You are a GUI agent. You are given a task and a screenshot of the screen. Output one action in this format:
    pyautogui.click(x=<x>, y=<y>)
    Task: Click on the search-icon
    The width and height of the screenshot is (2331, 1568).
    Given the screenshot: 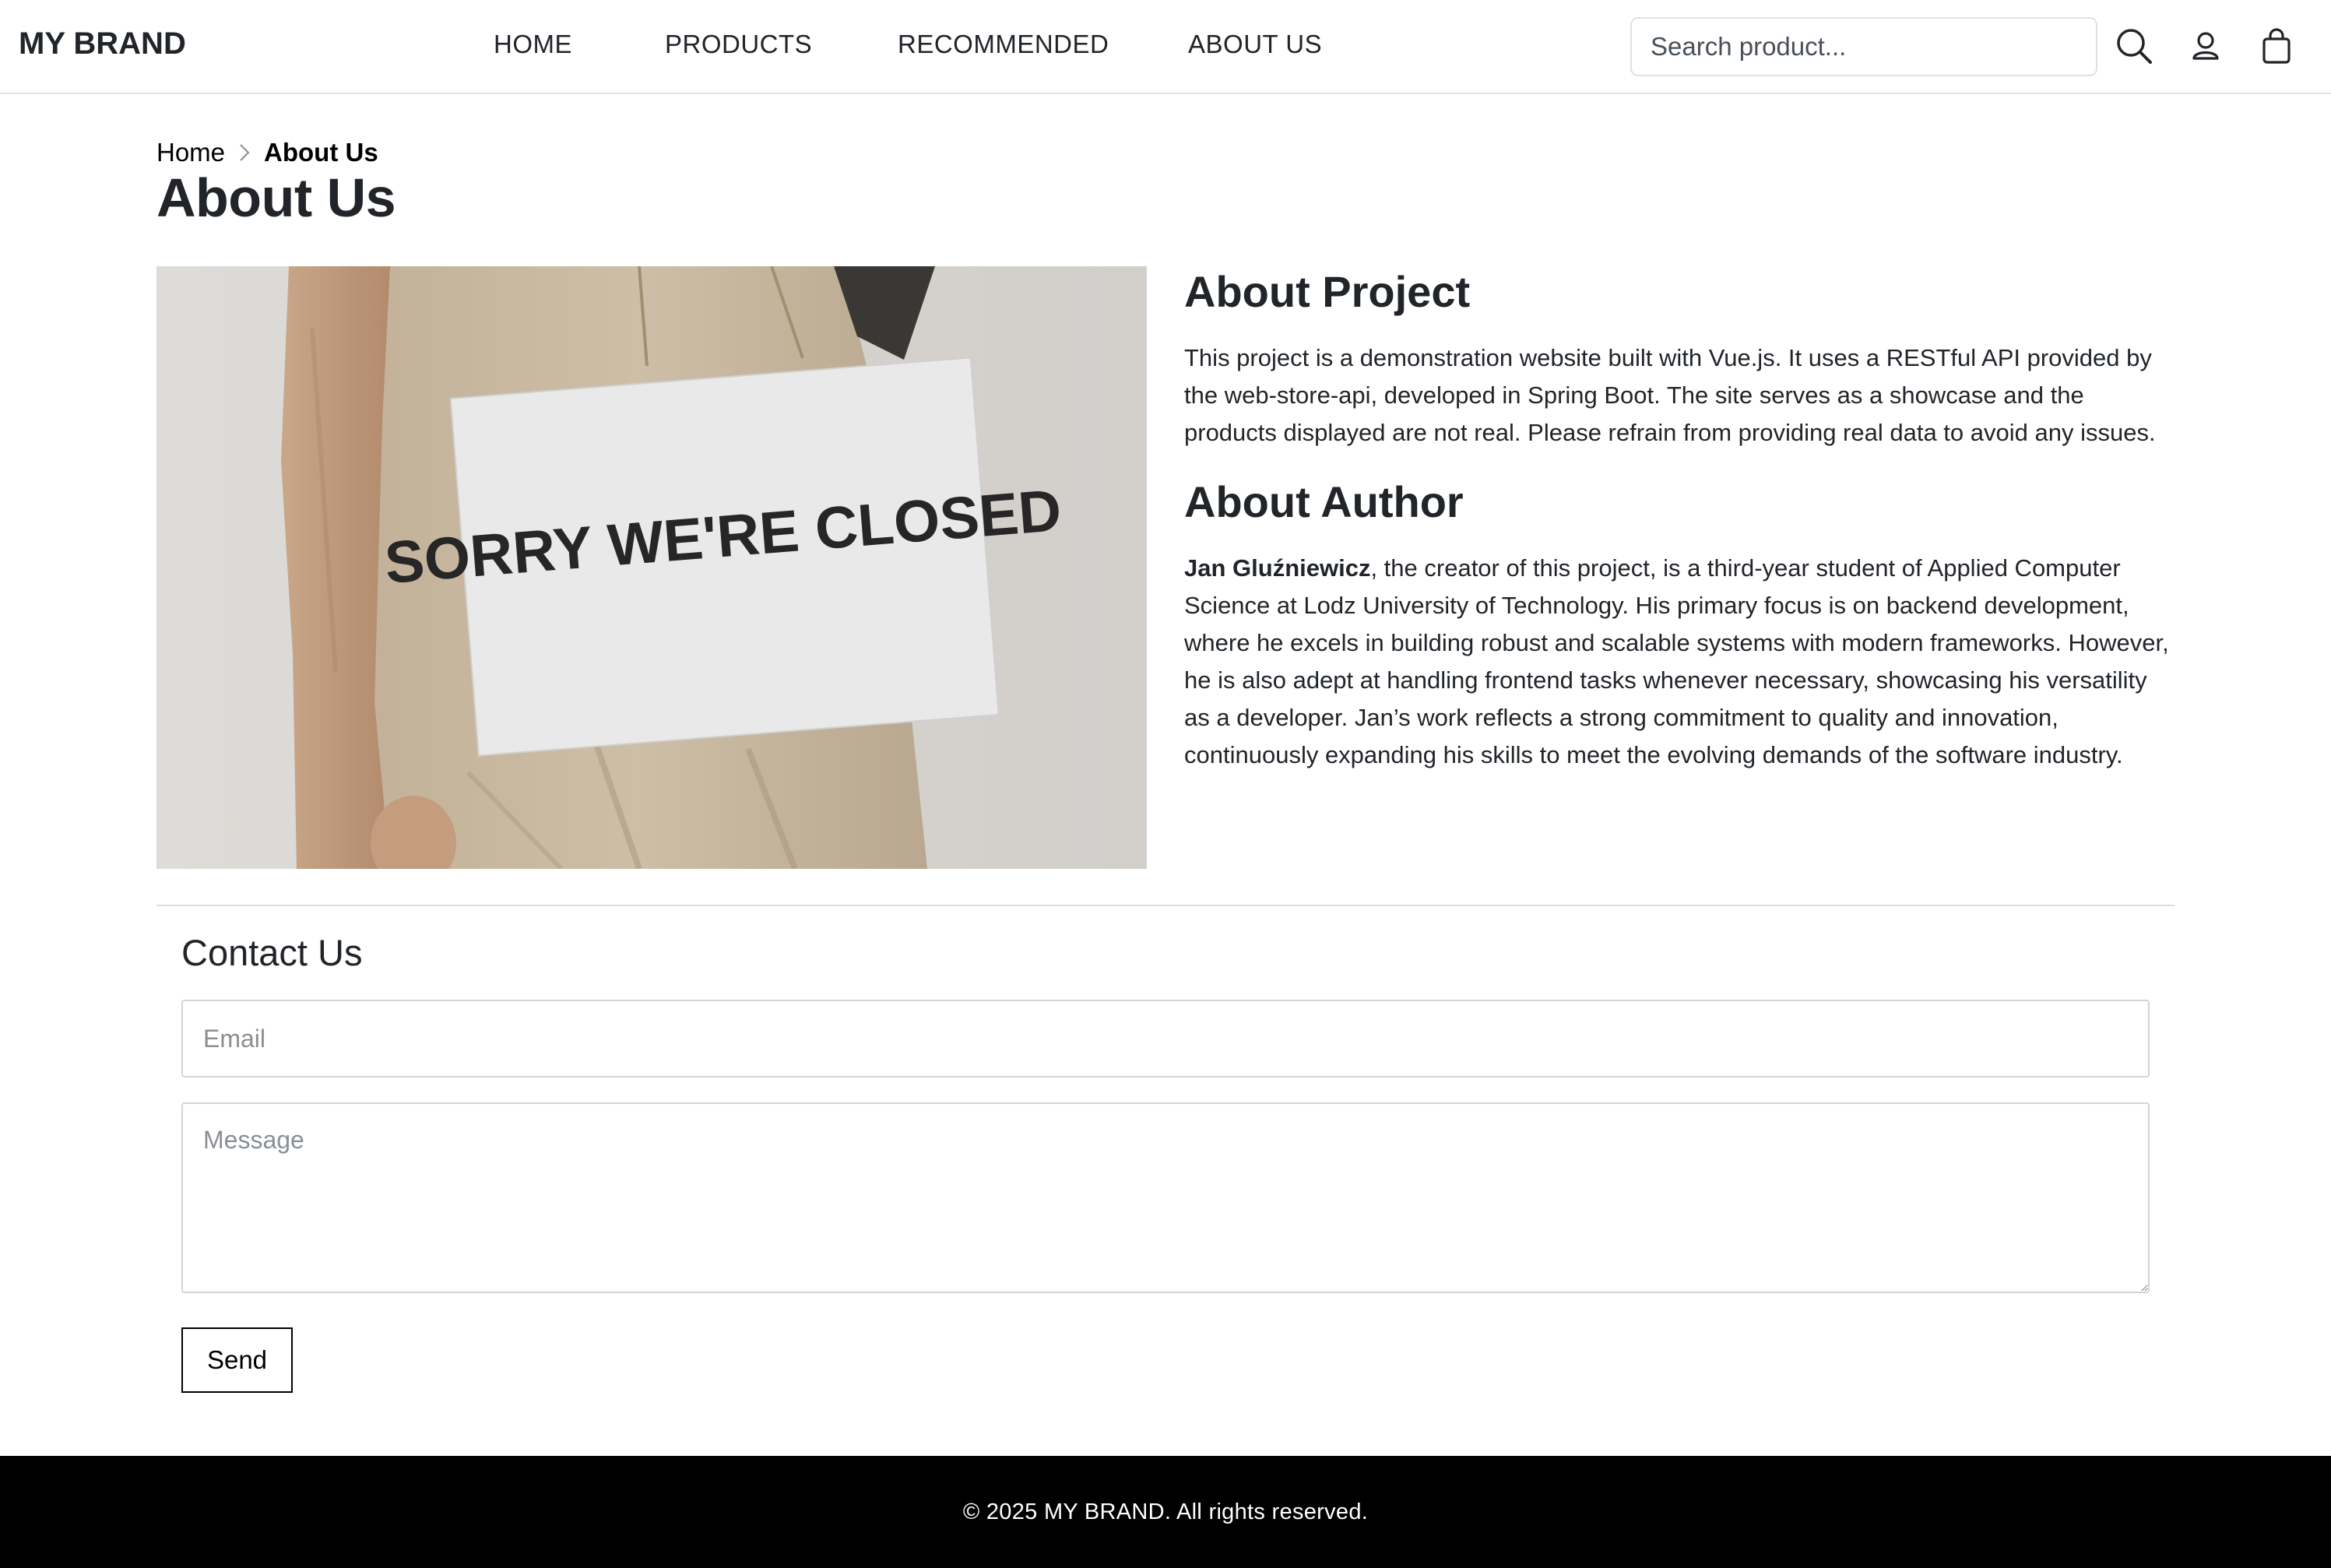 What is the action you would take?
    pyautogui.click(x=2134, y=46)
    